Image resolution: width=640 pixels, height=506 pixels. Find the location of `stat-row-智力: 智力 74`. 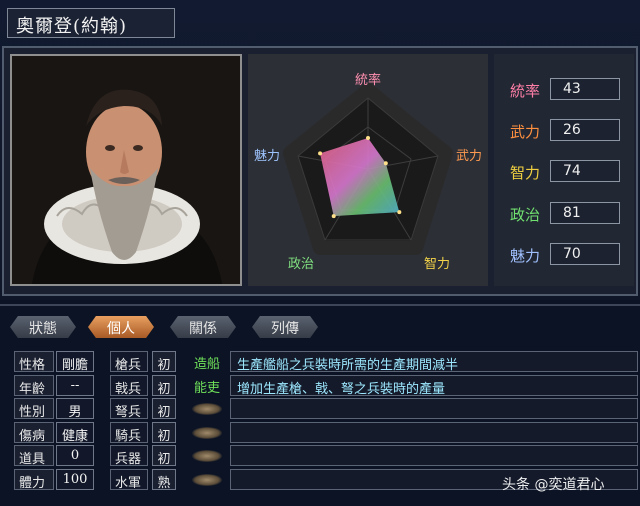

stat-row-智力: 智力 74 is located at coordinates (564, 172).